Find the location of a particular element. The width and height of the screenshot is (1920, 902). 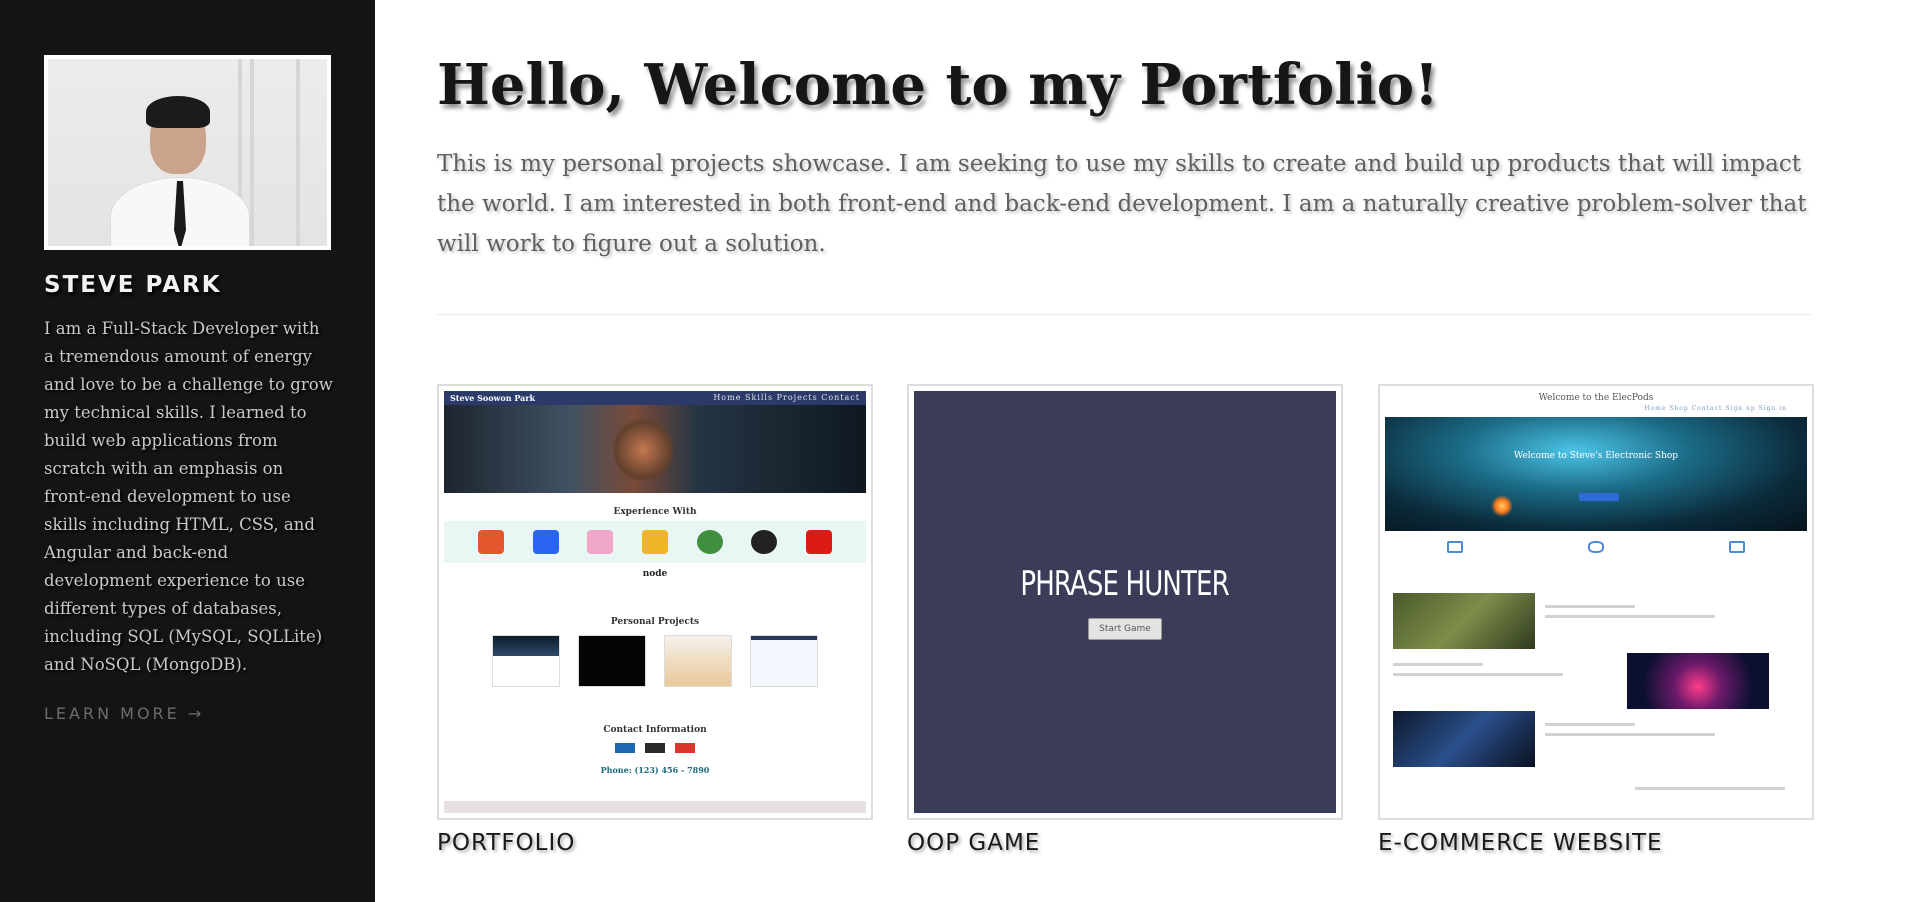

game-preview: PHRASE HUNTER Start Game is located at coordinates (1125, 602).